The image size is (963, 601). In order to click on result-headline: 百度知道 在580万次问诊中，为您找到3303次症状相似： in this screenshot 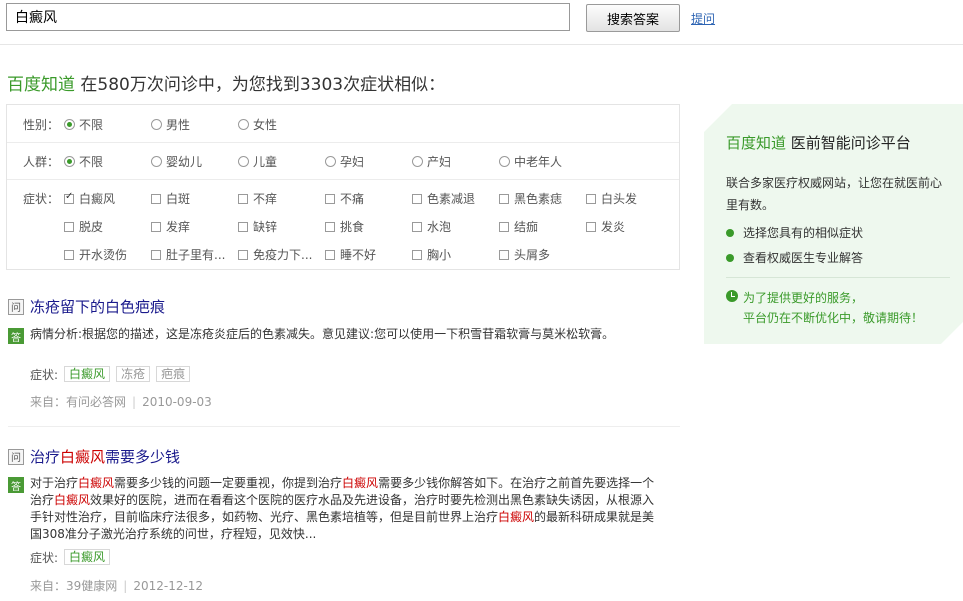, I will do `click(226, 82)`.